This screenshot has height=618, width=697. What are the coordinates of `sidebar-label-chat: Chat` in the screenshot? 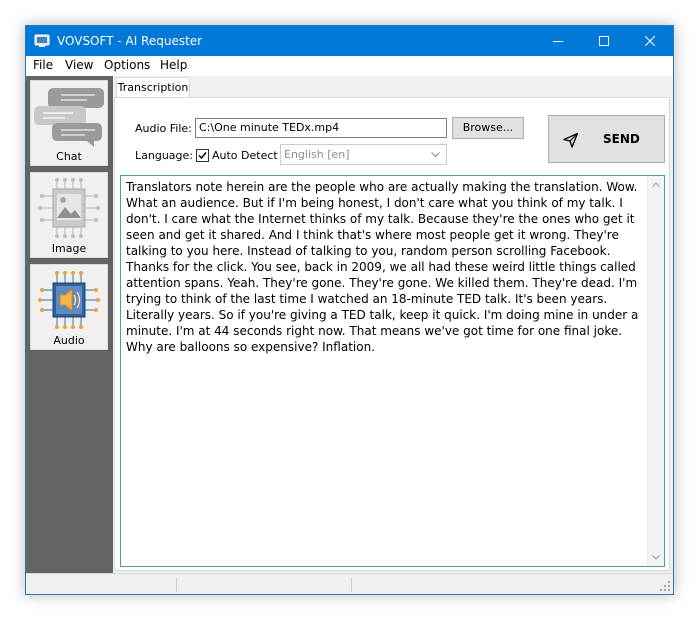 It's located at (69, 156).